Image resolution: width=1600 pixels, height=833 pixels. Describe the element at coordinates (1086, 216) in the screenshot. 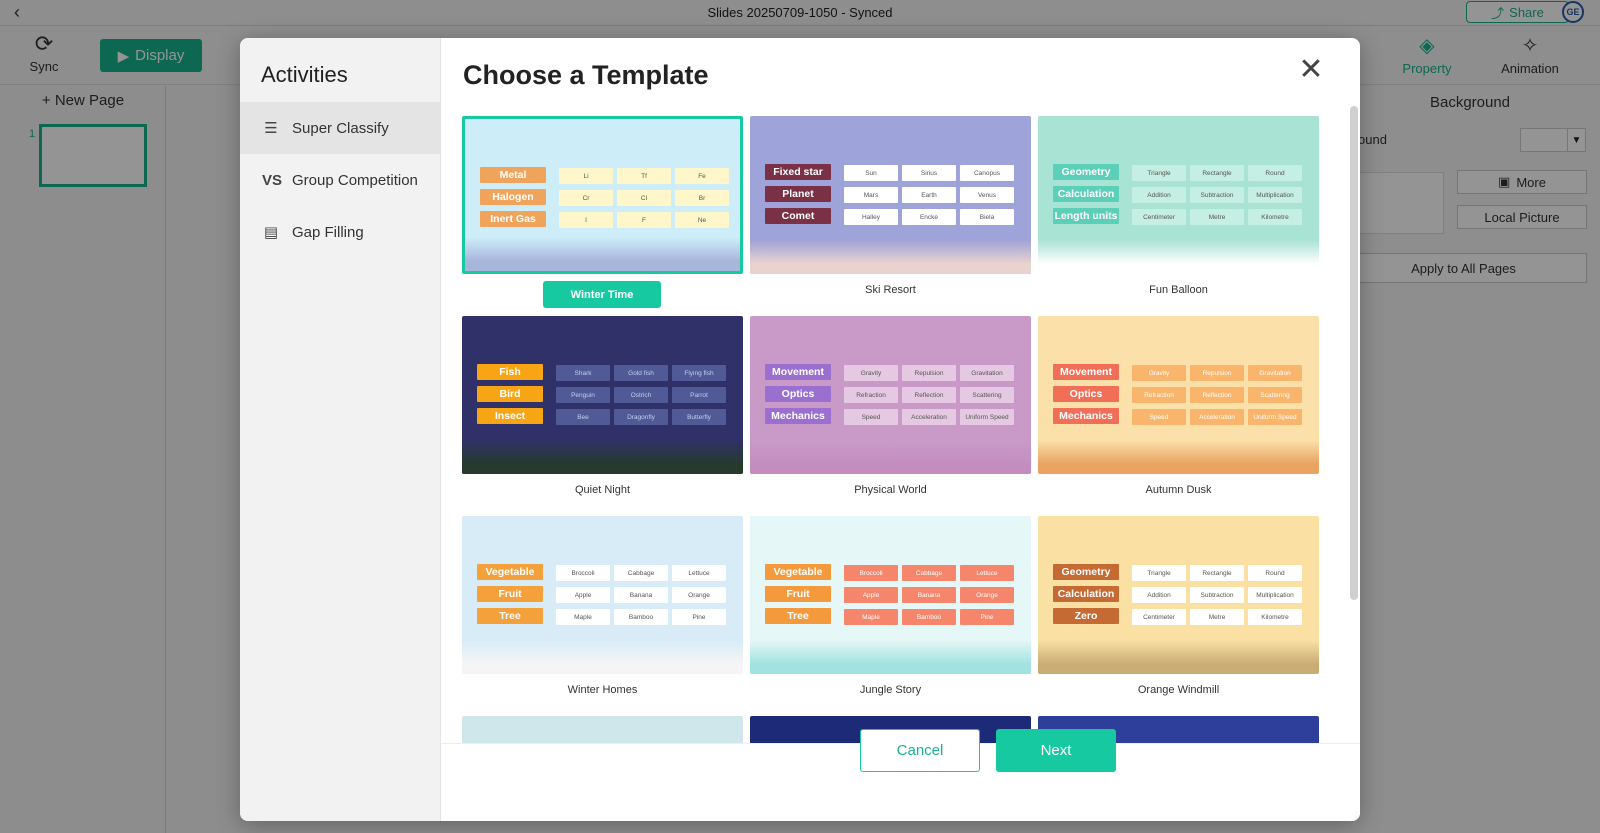

I see `category-chip: Length units` at that location.